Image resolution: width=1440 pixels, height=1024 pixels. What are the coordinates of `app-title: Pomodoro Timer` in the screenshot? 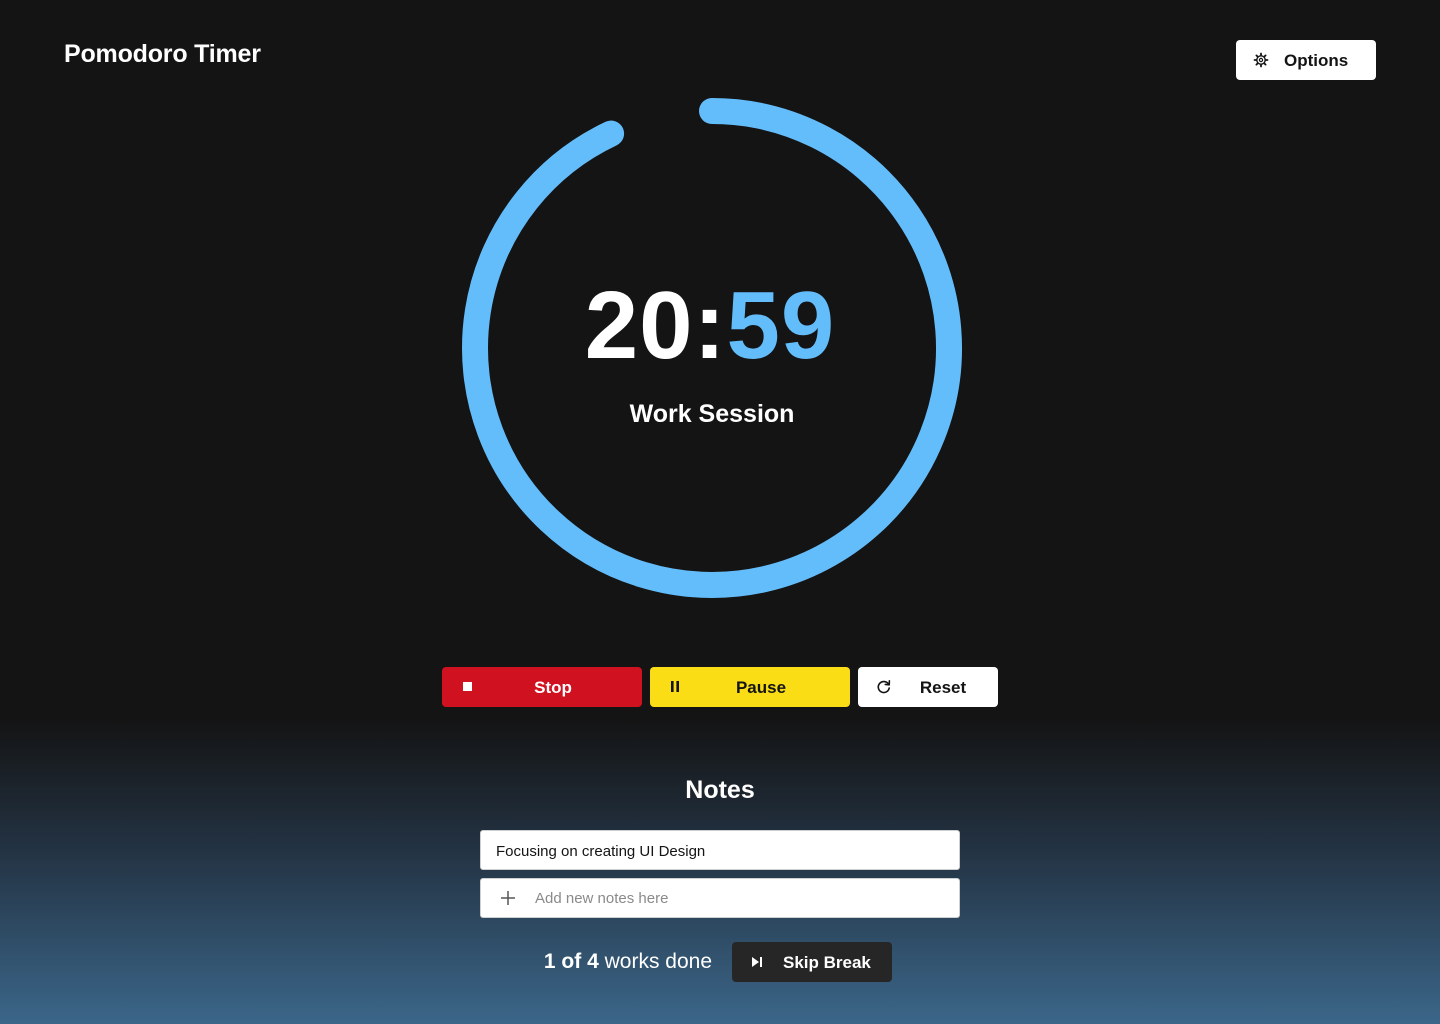 It's located at (162, 54).